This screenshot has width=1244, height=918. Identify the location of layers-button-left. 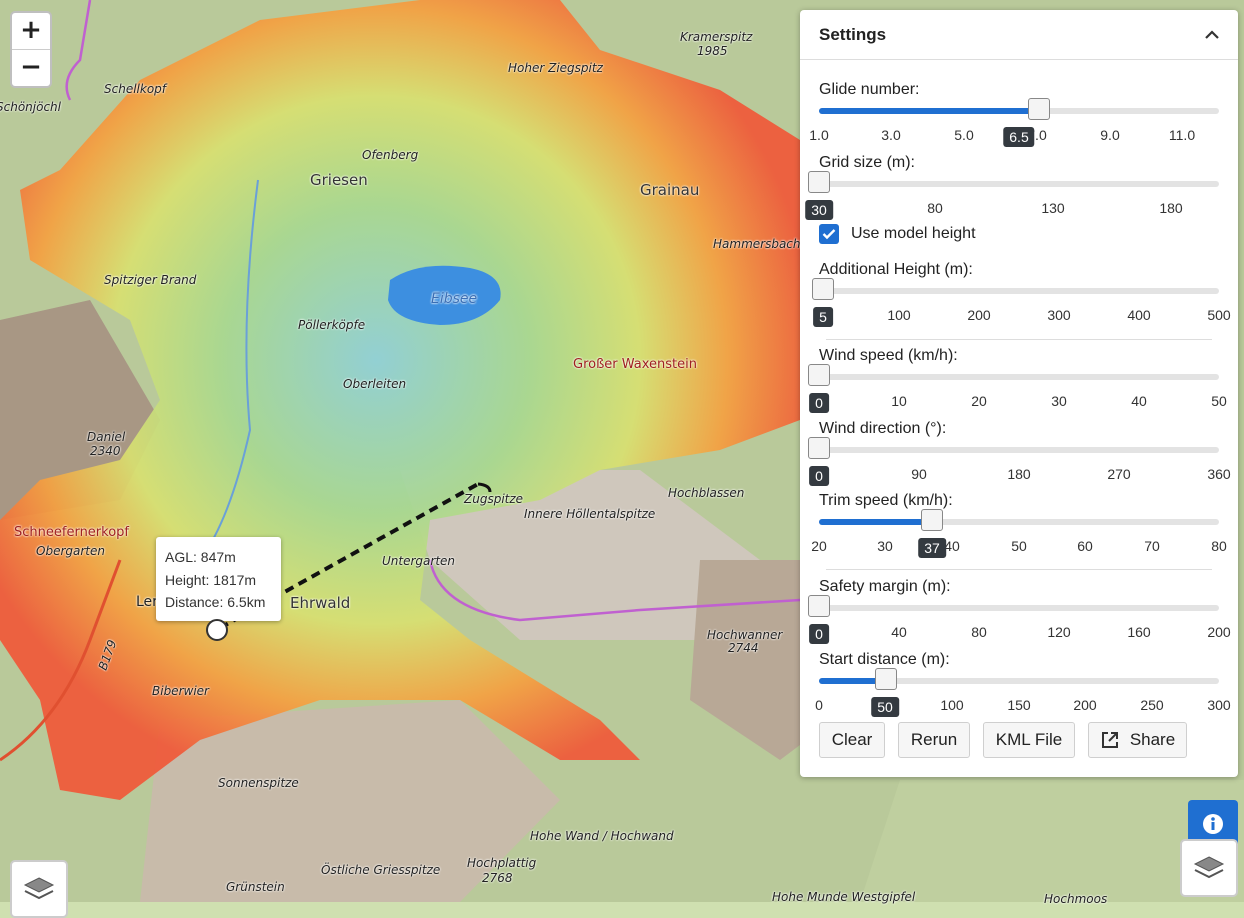
(39, 889).